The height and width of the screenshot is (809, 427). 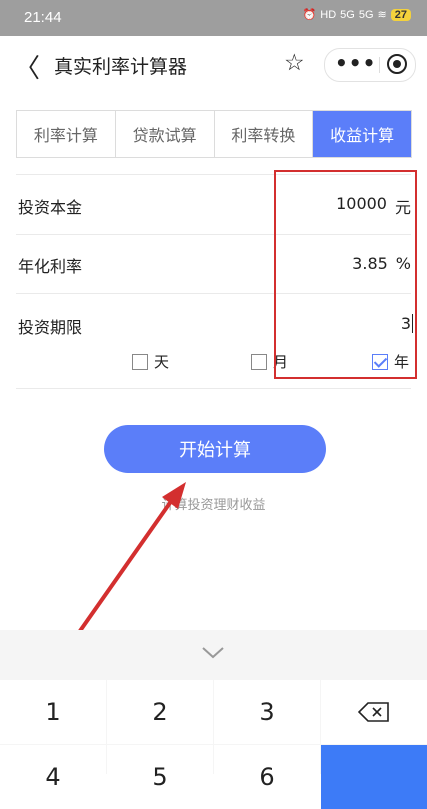 What do you see at coordinates (165, 134) in the screenshot?
I see `tab-loan-trial: 贷款试算` at bounding box center [165, 134].